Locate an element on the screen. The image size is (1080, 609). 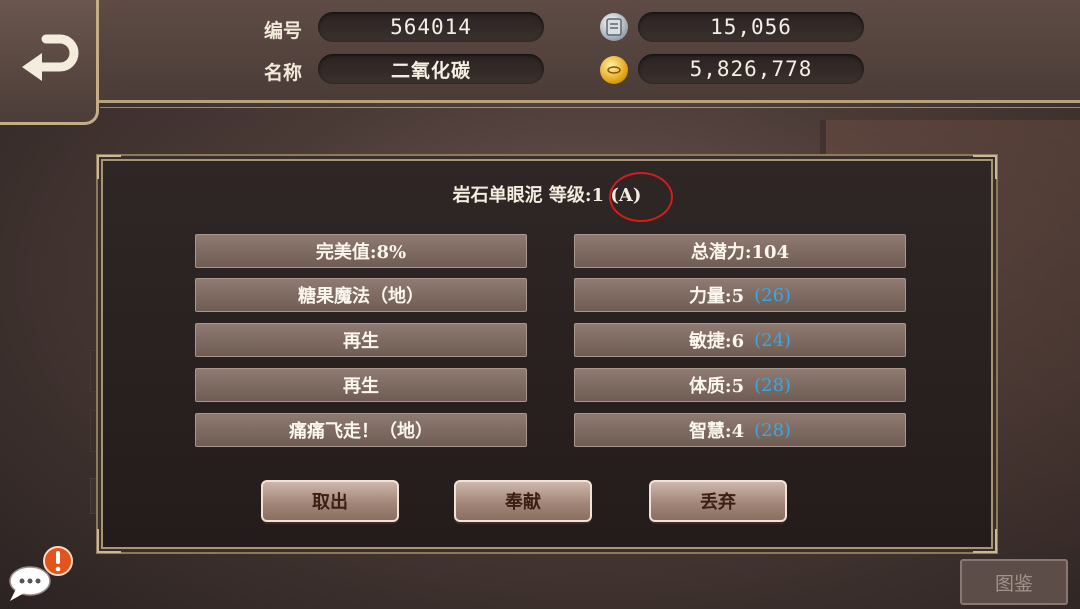
grade-highlight-circle is located at coordinates (641, 197).